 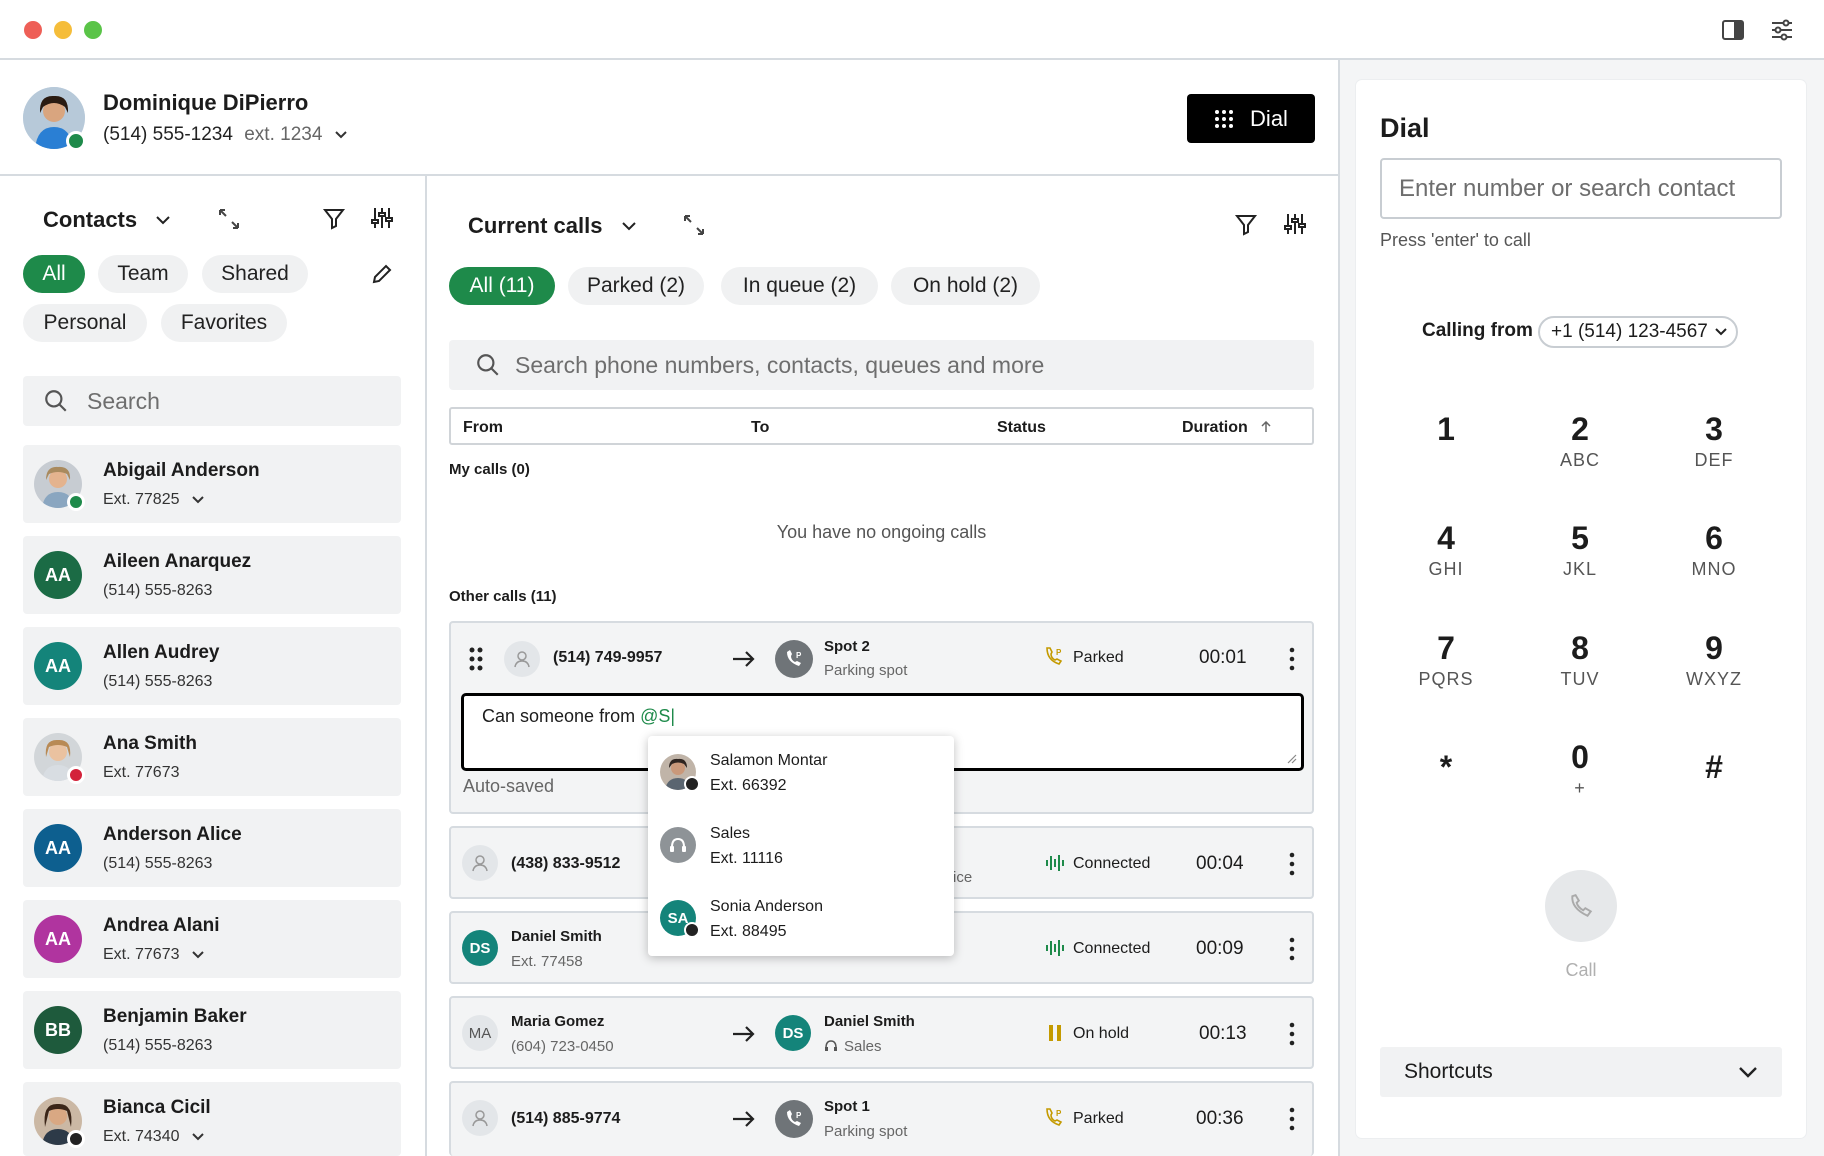 What do you see at coordinates (1446, 550) in the screenshot?
I see `keypad-key-4: 4 GHI` at bounding box center [1446, 550].